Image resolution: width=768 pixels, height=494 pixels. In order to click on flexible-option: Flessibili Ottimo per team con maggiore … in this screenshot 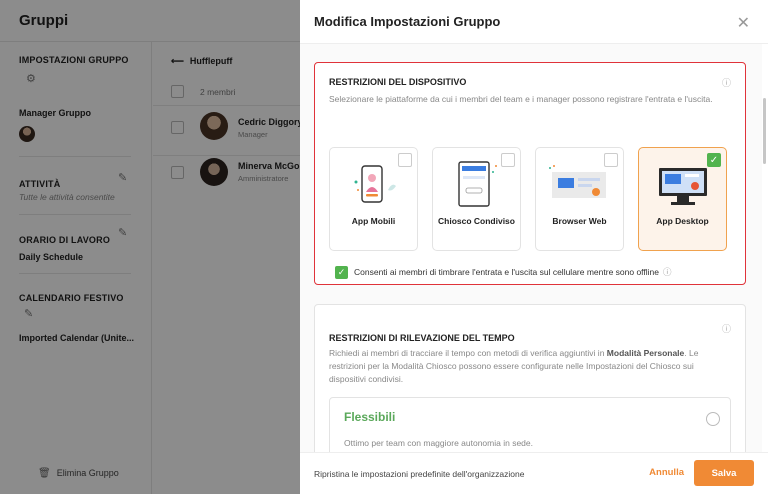, I will do `click(530, 424)`.